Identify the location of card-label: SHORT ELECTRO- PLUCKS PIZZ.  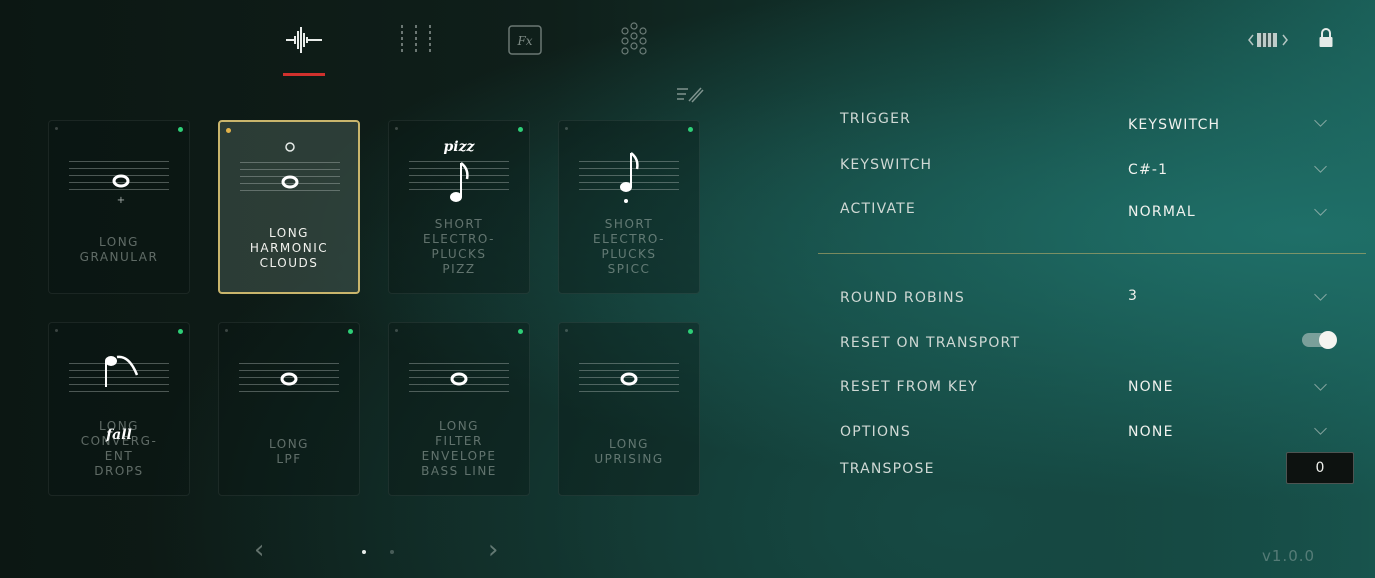
(458, 246).